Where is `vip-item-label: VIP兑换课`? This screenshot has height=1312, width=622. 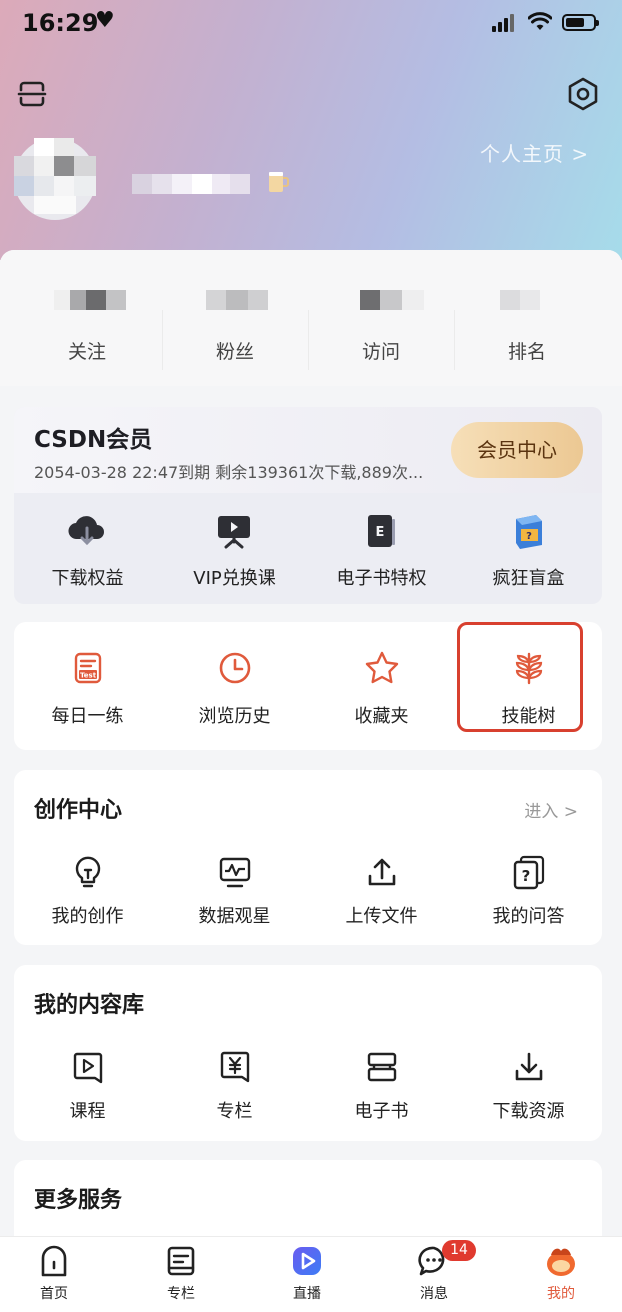
vip-item-label: VIP兑换课 is located at coordinates (234, 578).